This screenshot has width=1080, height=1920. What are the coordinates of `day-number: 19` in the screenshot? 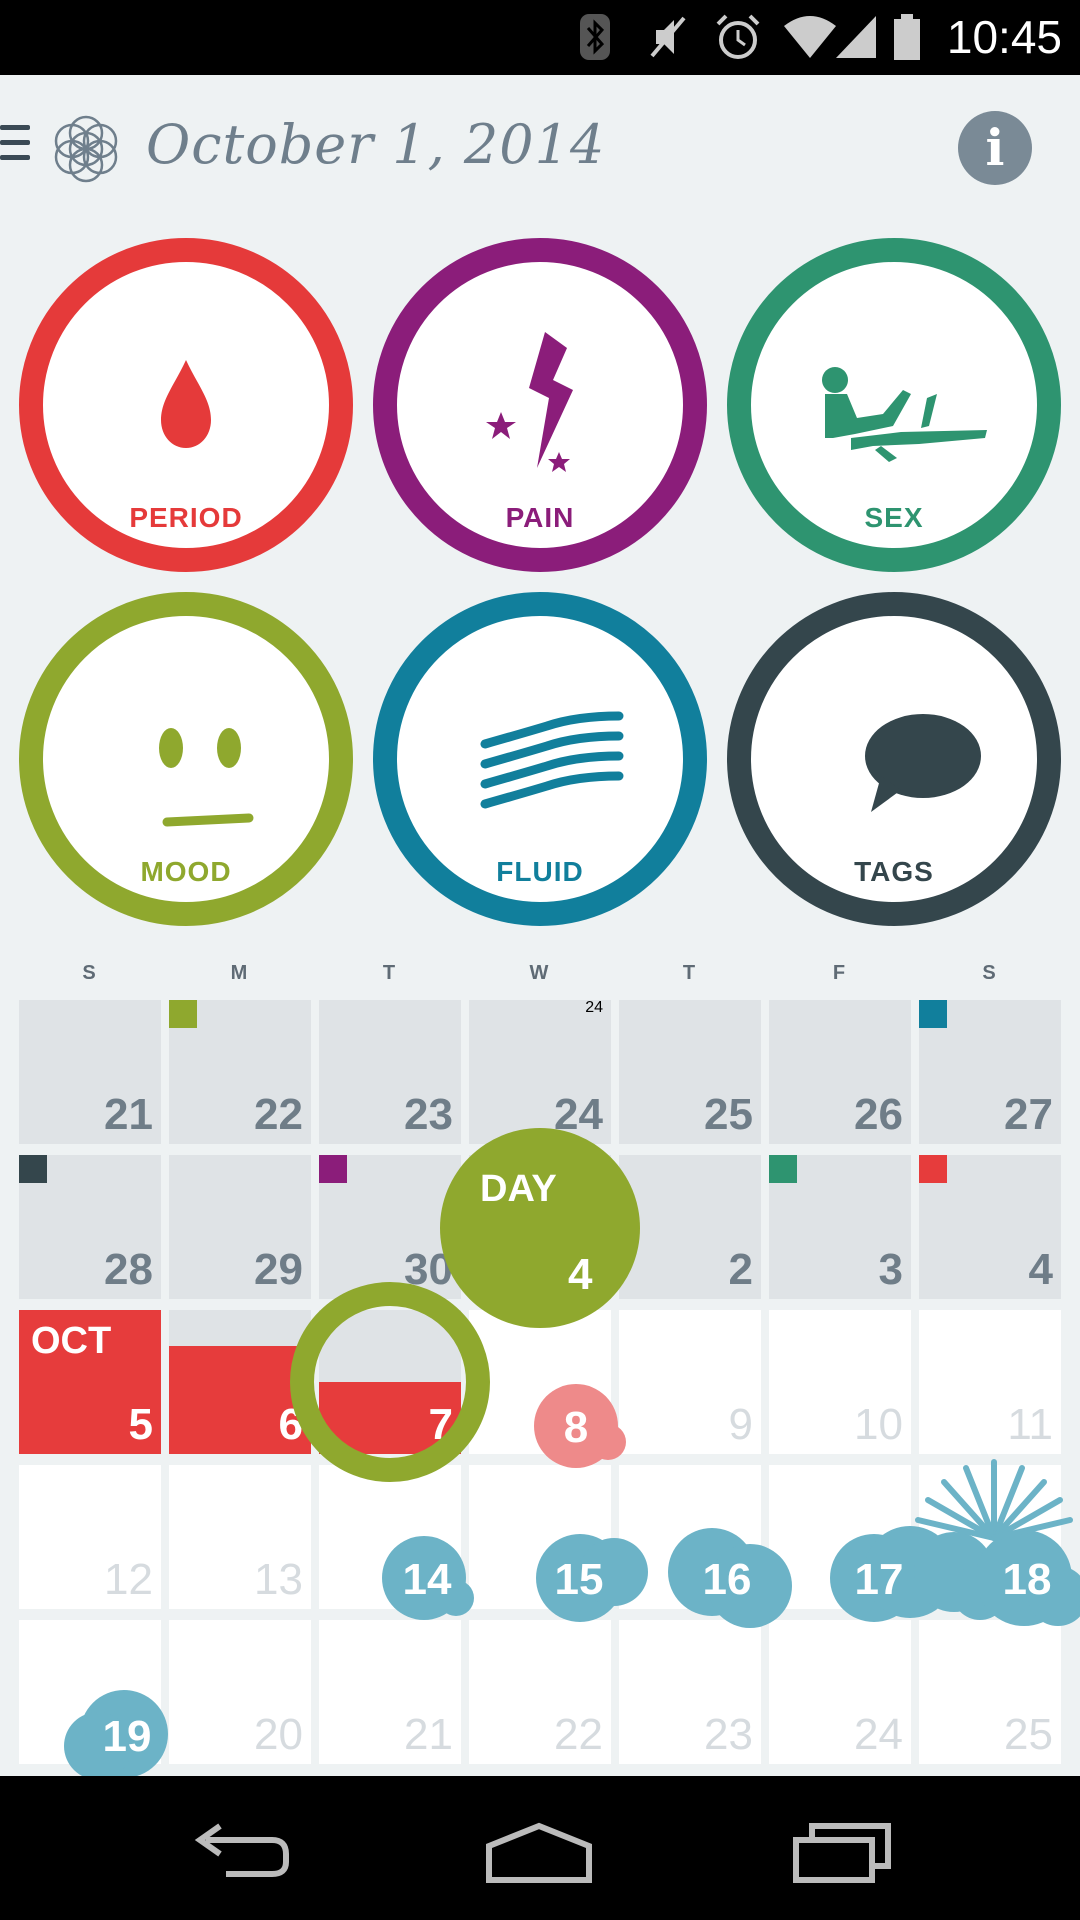 It's located at (127, 1736).